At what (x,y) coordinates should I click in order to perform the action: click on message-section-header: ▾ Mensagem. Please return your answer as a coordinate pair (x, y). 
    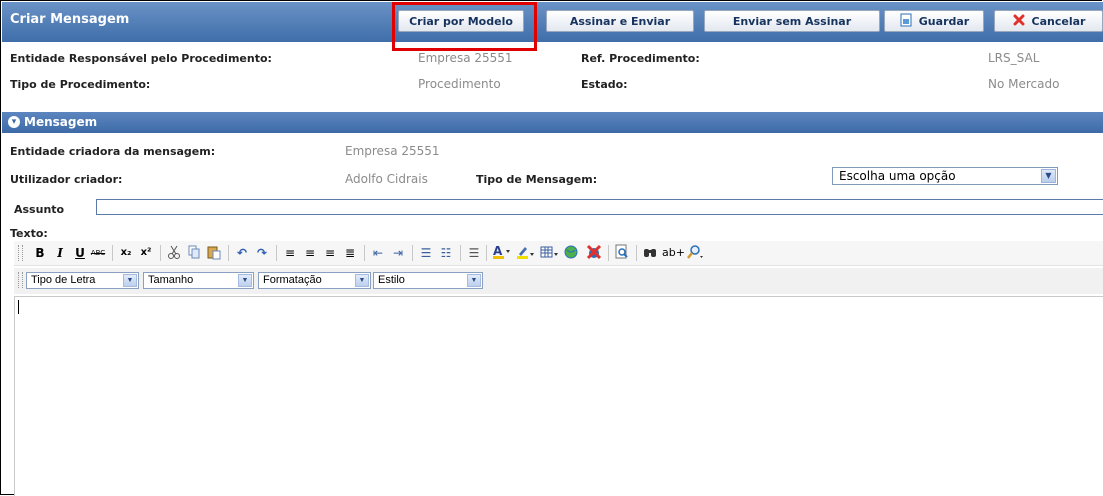
    Looking at the image, I should click on (552, 122).